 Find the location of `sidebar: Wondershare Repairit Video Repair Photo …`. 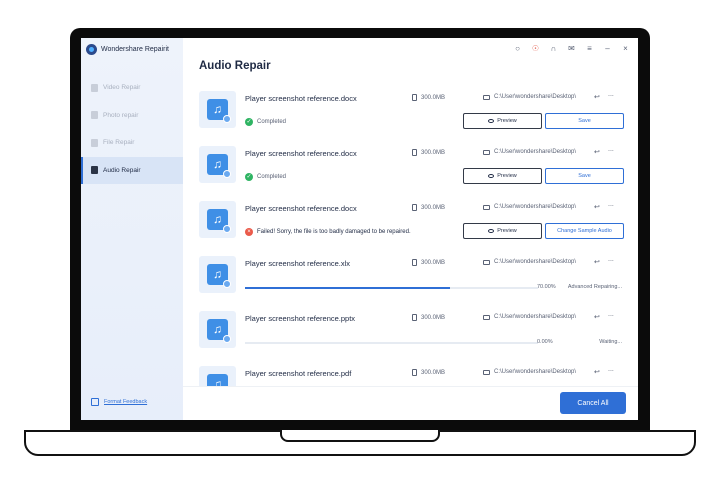

sidebar: Wondershare Repairit Video Repair Photo … is located at coordinates (132, 229).